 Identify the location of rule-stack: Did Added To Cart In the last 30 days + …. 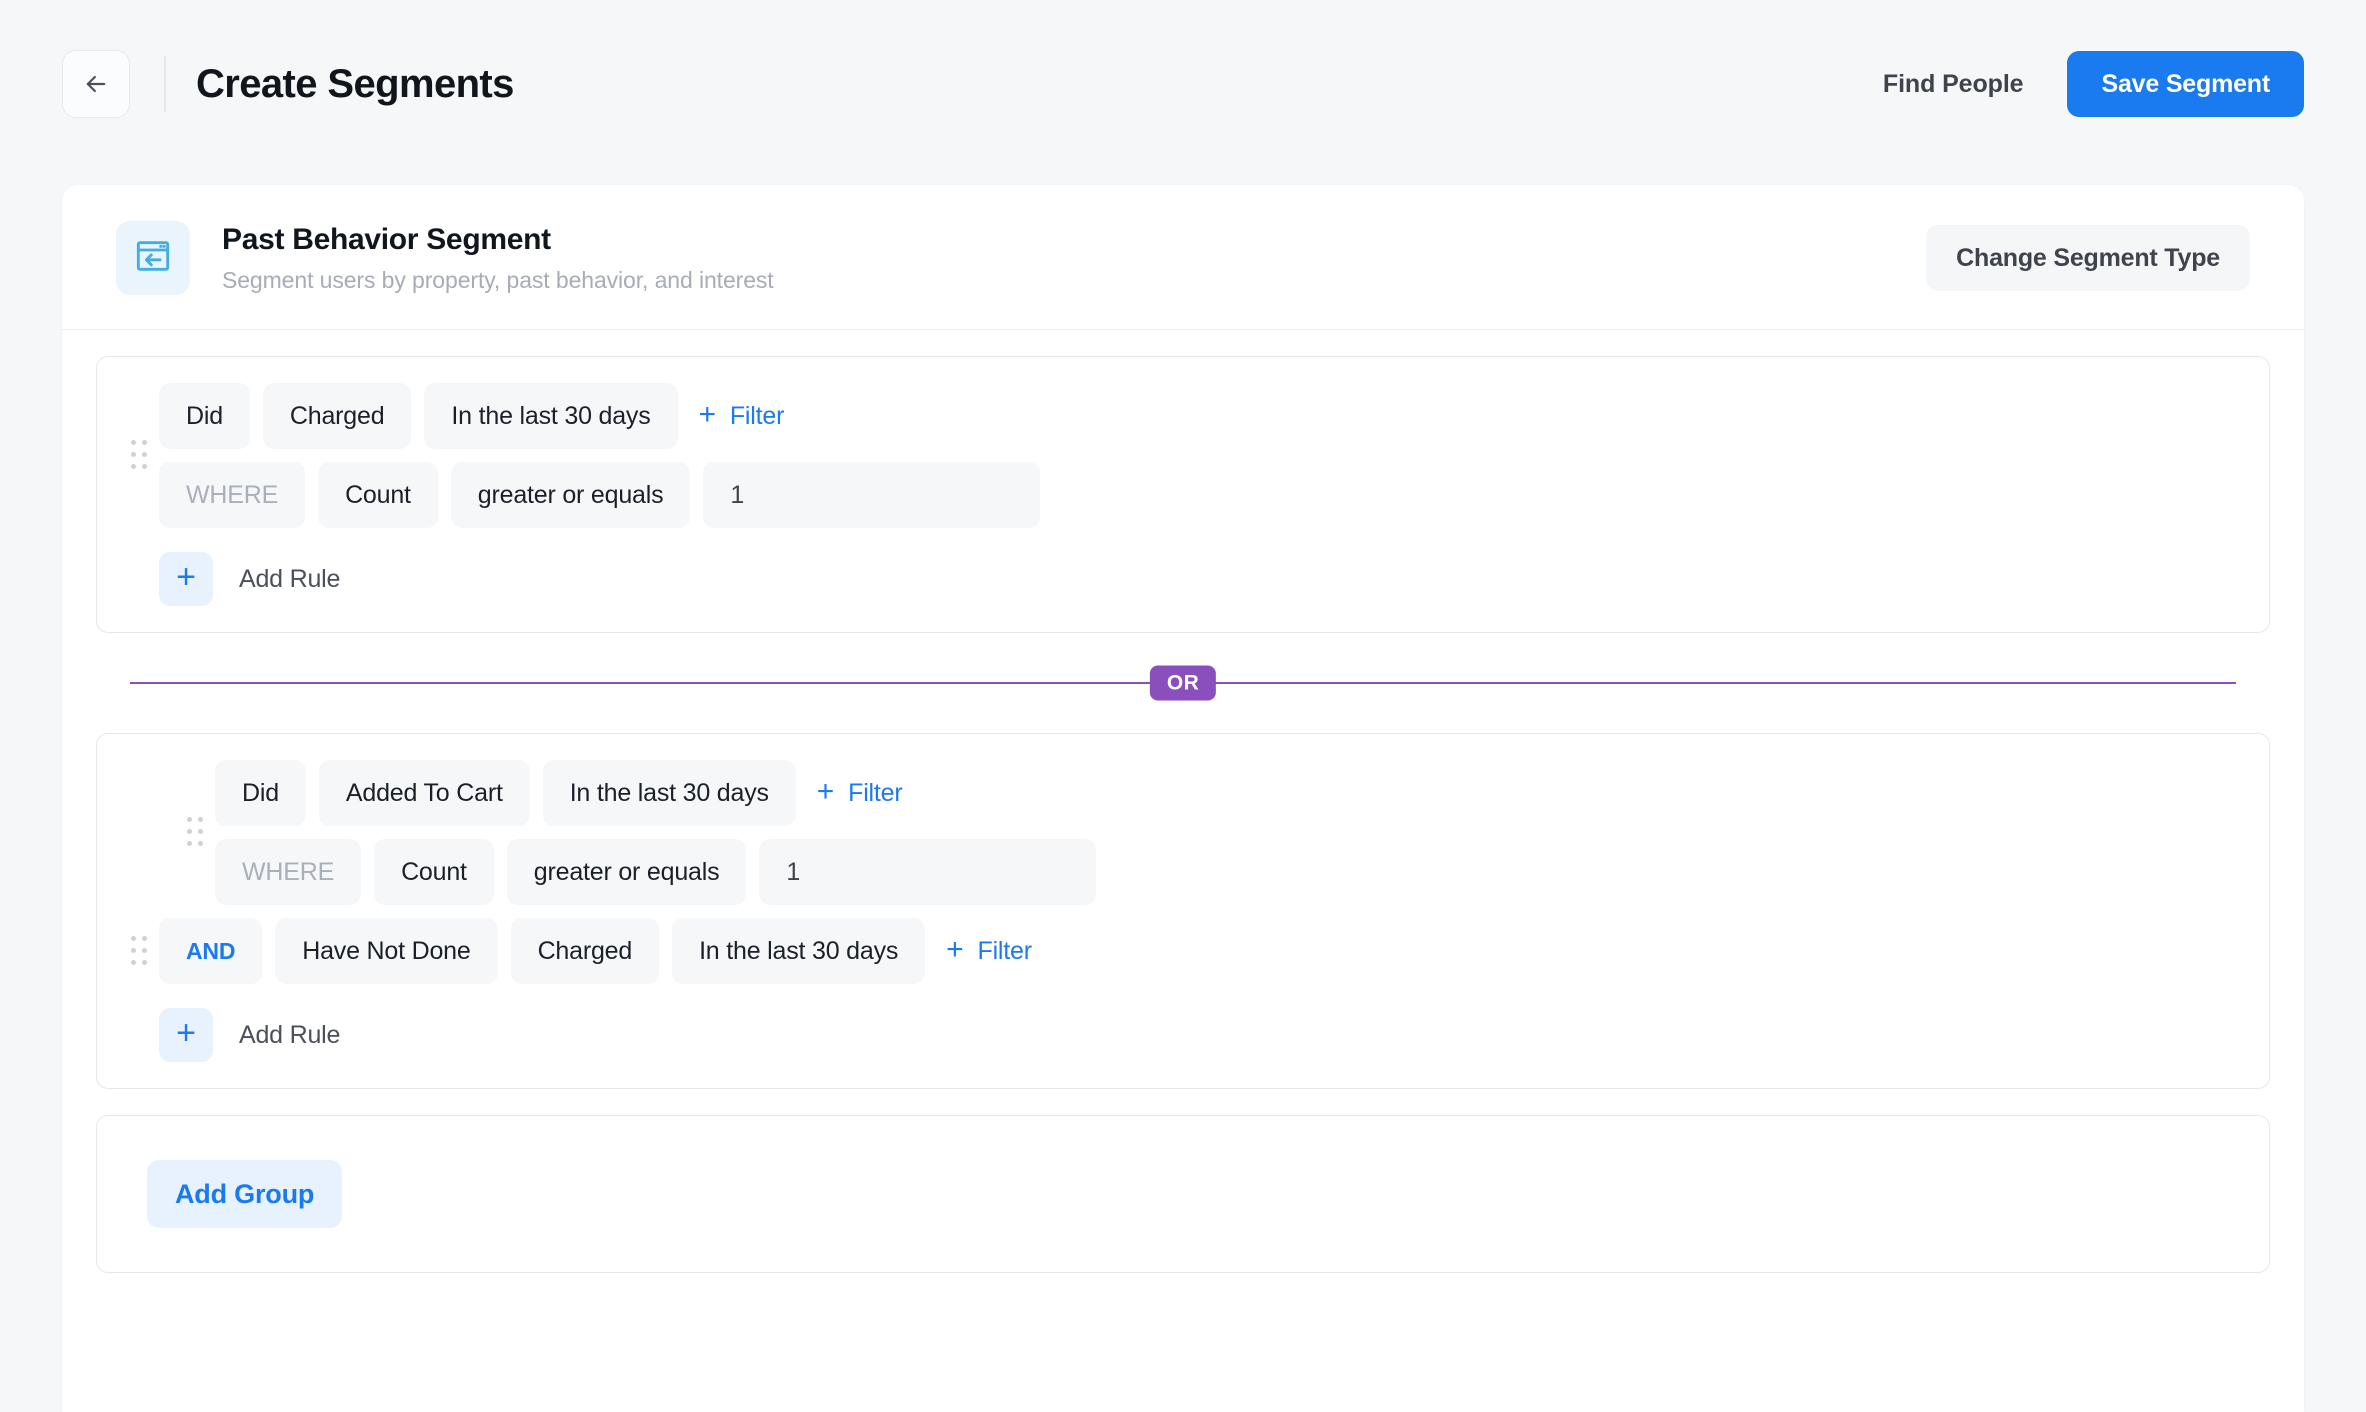
(662, 832).